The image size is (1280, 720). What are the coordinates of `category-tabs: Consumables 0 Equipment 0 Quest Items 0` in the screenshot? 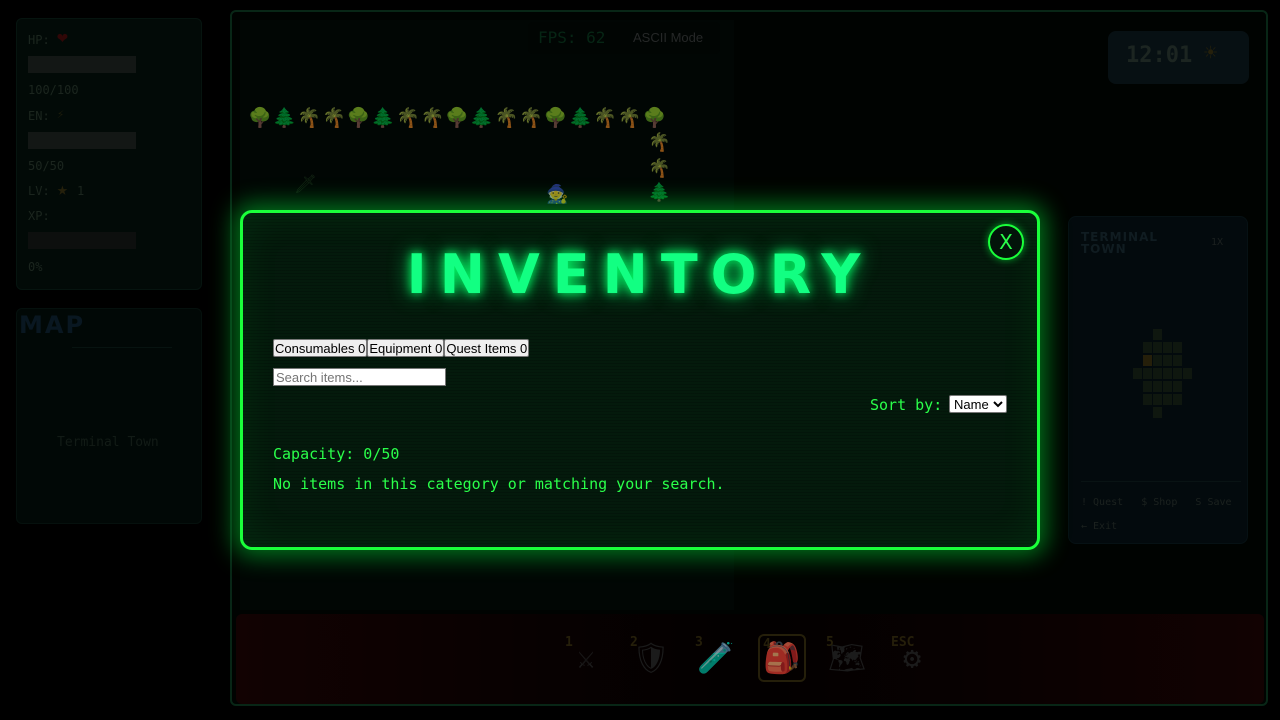 It's located at (401, 348).